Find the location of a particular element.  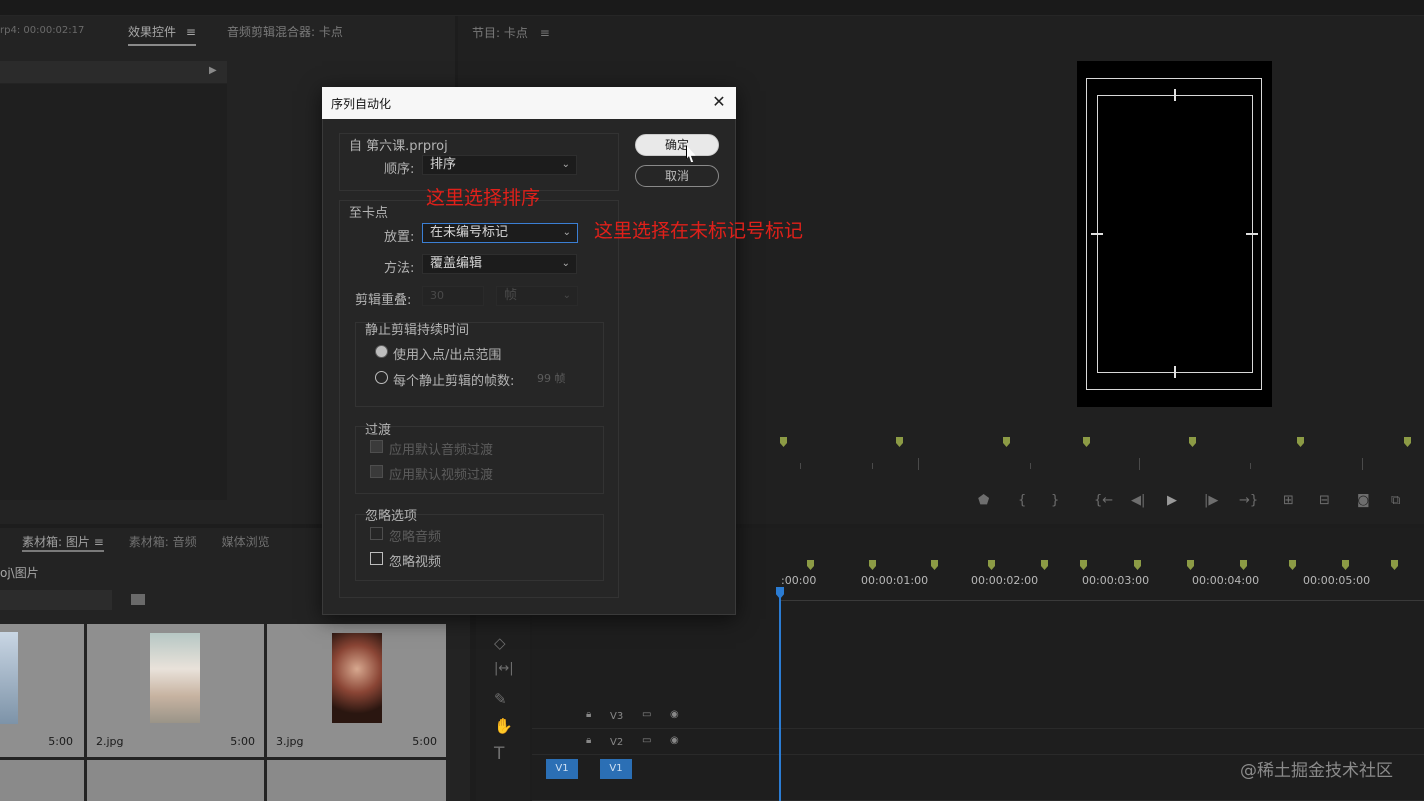

program-monitor-title: 节目: 卡点 ≡ is located at coordinates (511, 32).